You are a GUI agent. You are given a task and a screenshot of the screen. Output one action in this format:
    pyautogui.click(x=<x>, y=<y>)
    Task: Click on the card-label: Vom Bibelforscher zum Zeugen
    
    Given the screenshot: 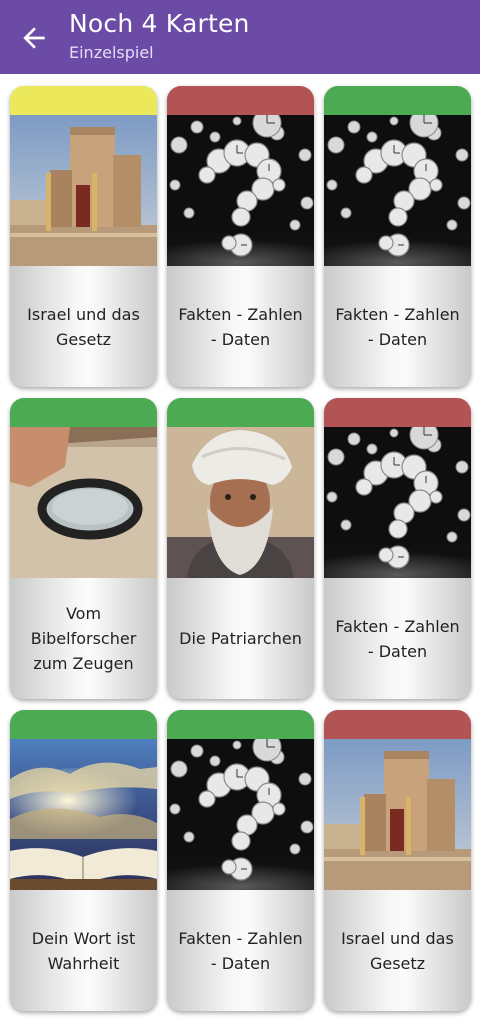 What is the action you would take?
    pyautogui.click(x=83, y=638)
    